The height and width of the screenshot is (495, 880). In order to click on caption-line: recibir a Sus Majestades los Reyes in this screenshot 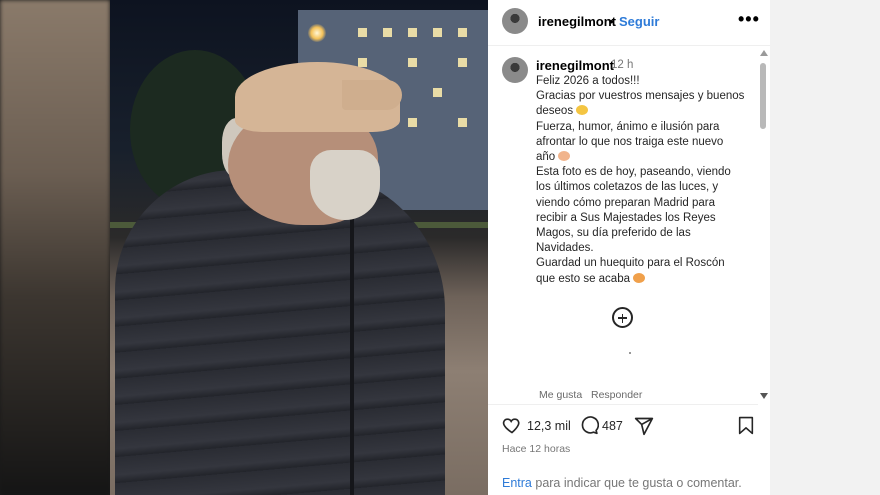, I will do `click(626, 217)`.